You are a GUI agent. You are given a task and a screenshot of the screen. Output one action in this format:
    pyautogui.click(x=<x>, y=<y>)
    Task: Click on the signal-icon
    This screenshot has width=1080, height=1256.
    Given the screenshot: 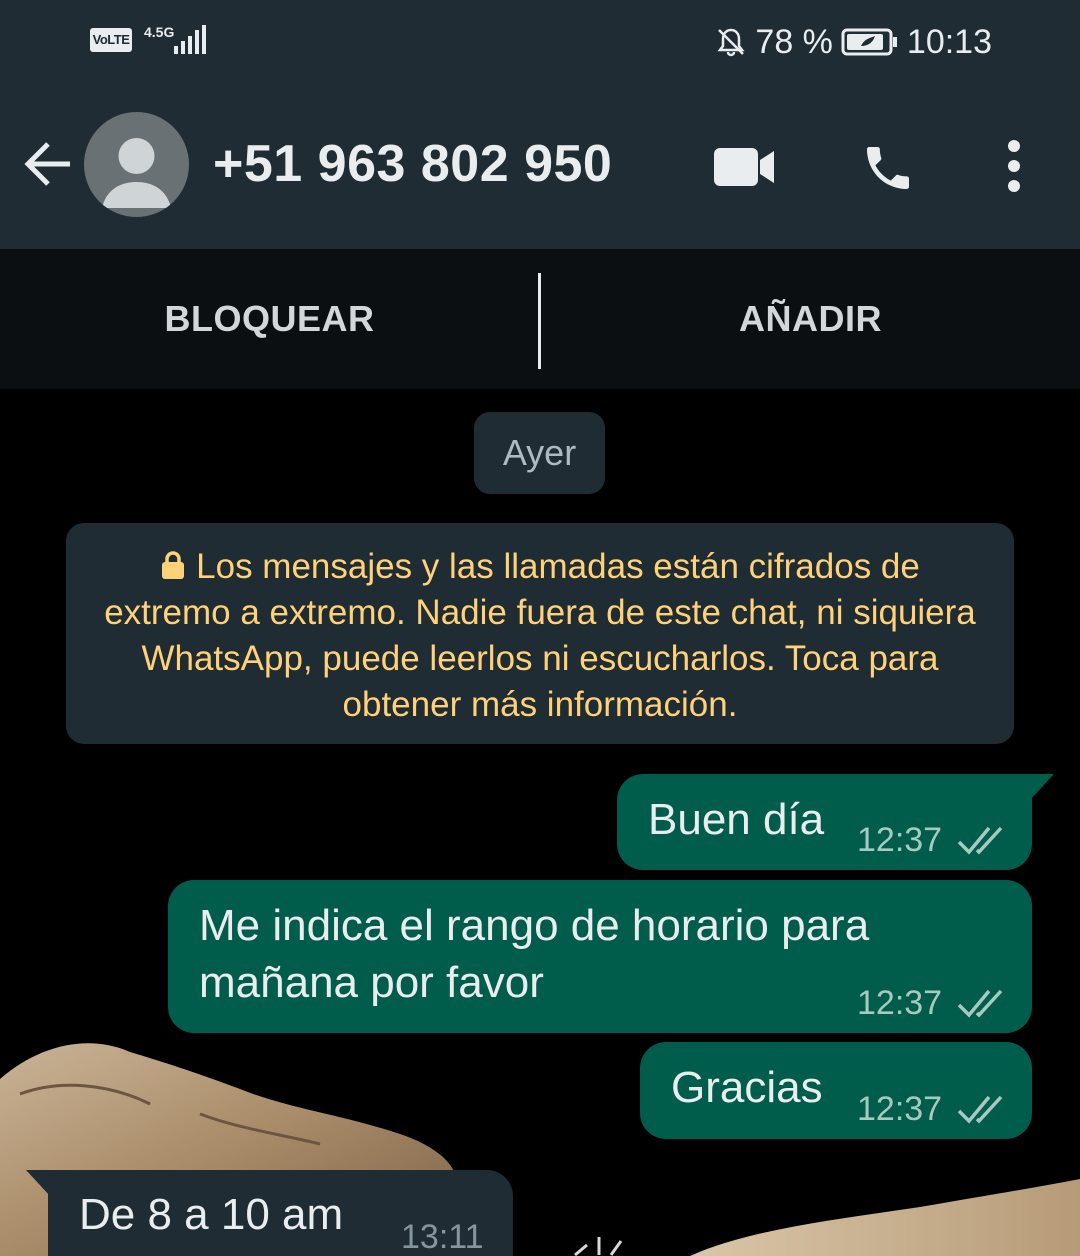 What is the action you would take?
    pyautogui.click(x=190, y=39)
    